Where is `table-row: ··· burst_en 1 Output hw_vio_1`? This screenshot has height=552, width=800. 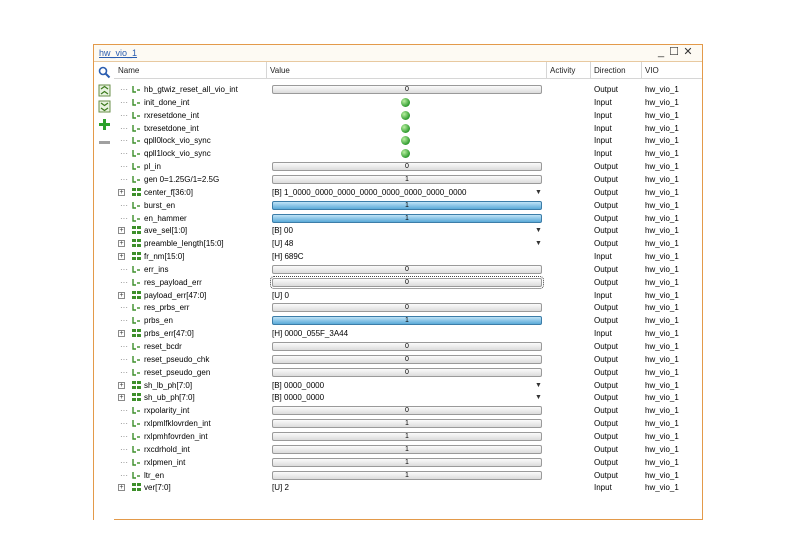 table-row: ··· burst_en 1 Output hw_vio_1 is located at coordinates (408, 205).